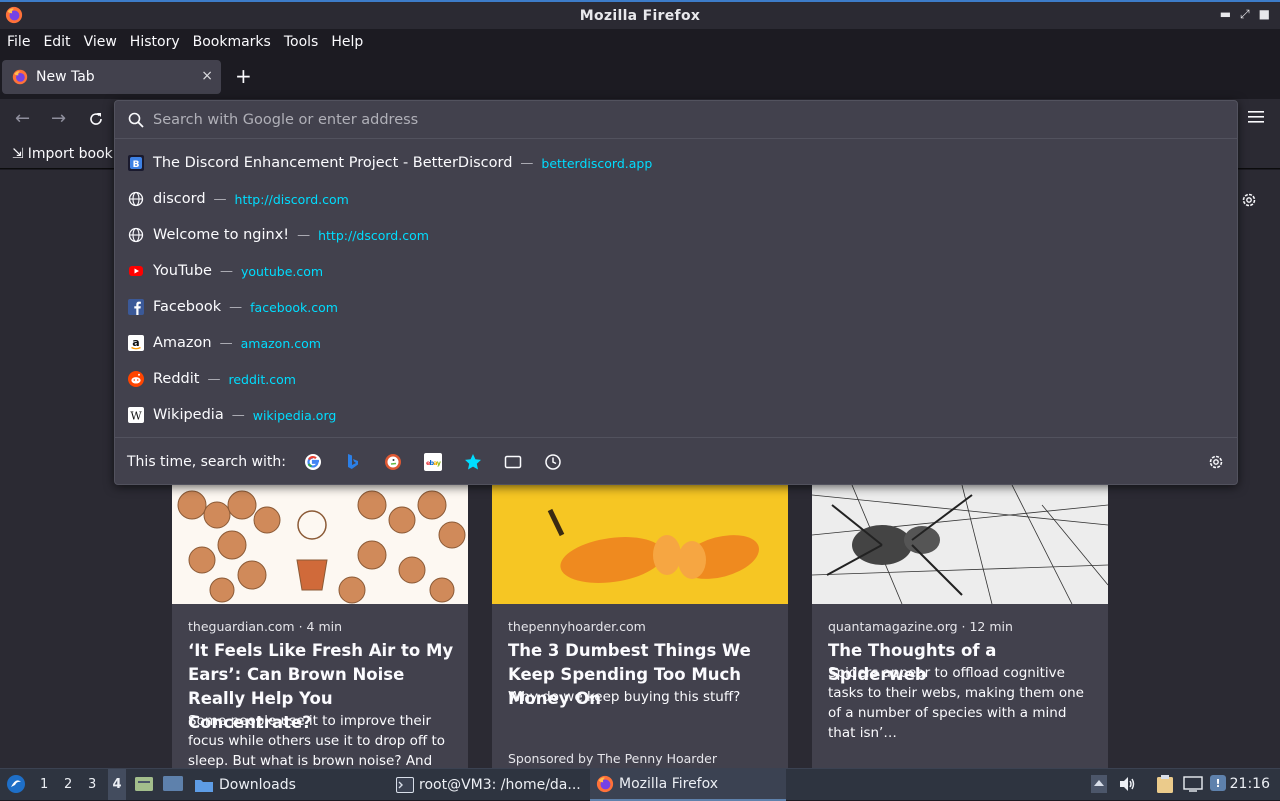 The width and height of the screenshot is (1280, 801). What do you see at coordinates (1165, 784) in the screenshot?
I see `clipboard-icon` at bounding box center [1165, 784].